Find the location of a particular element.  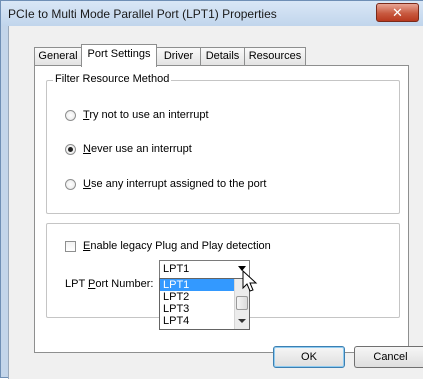

lpt-port-dropdown-list: LPT1 LPT2 LPT3 LPT4 is located at coordinates (204, 304).